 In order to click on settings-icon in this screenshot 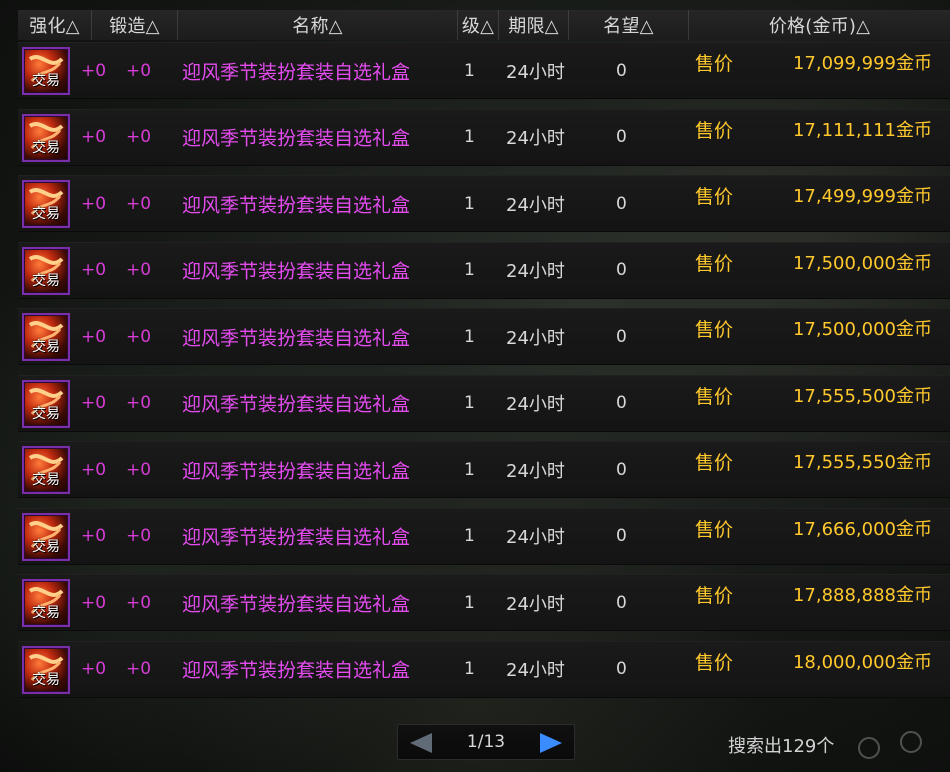, I will do `click(869, 748)`.